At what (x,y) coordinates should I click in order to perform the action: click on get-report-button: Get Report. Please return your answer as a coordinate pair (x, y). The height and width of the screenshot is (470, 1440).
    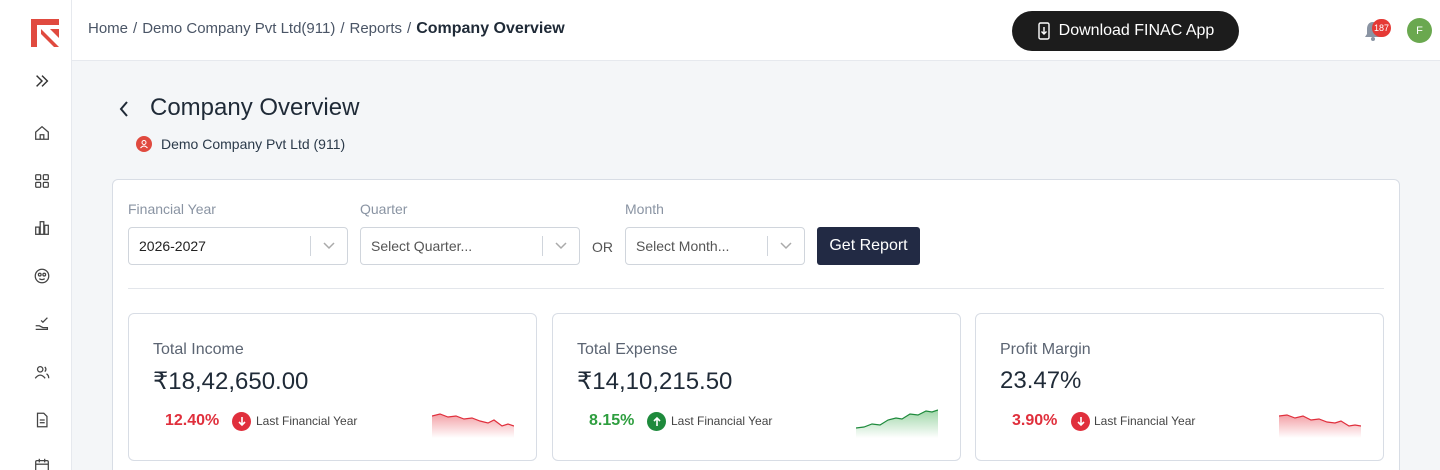
    Looking at the image, I should click on (868, 246).